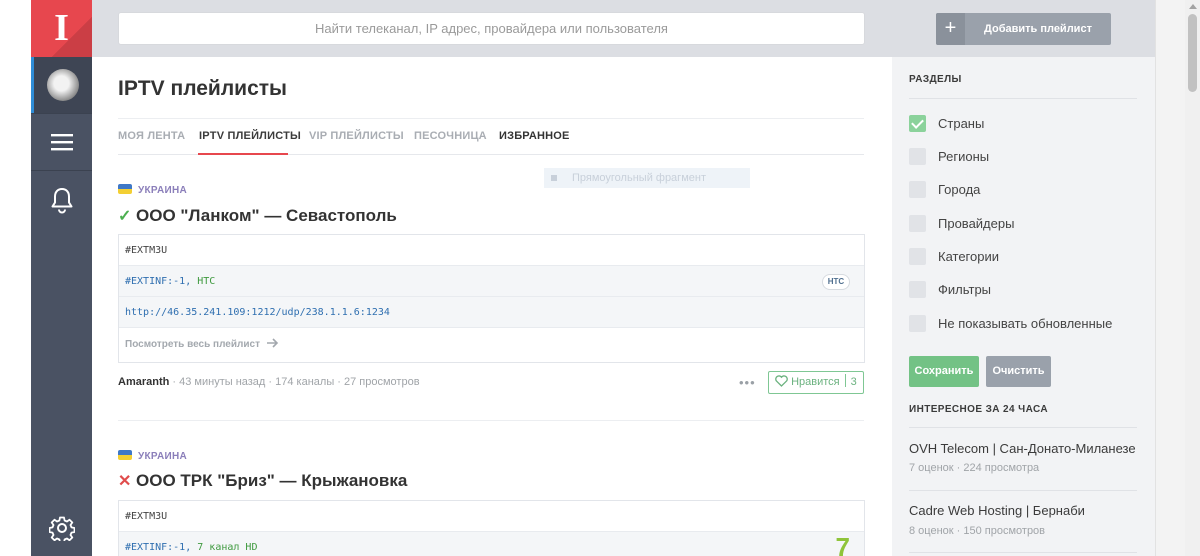 This screenshot has height=556, width=1200. What do you see at coordinates (262, 481) in the screenshot?
I see `post-title: ✕ ООО ТРК "Бриз" — Крыжановка` at bounding box center [262, 481].